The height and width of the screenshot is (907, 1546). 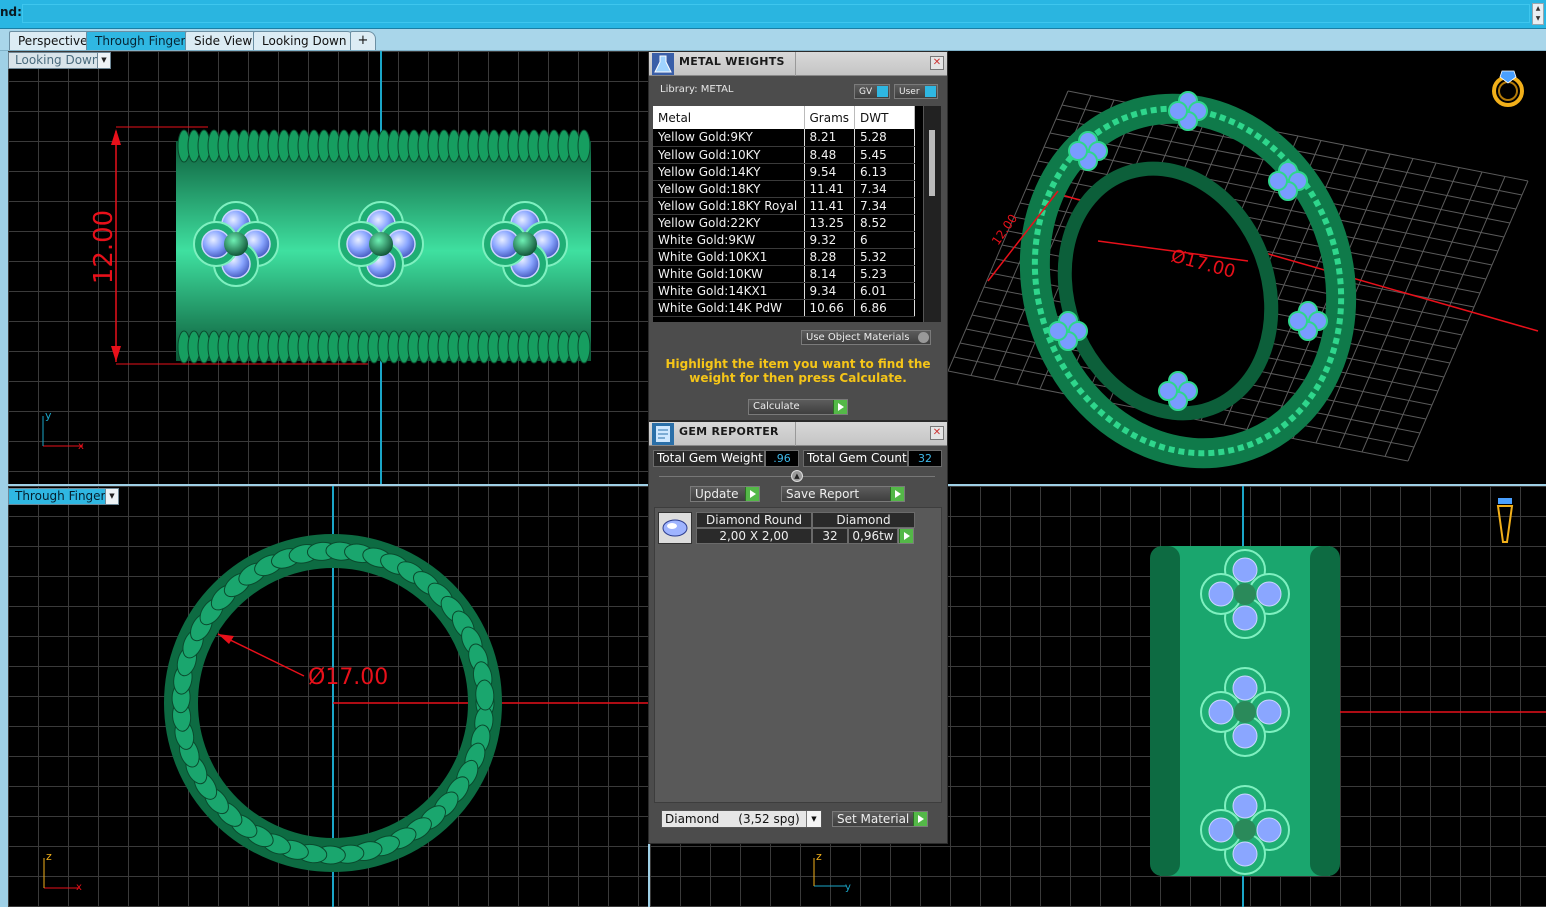 What do you see at coordinates (885, 240) in the screenshot?
I see `dwt-cell: 6` at bounding box center [885, 240].